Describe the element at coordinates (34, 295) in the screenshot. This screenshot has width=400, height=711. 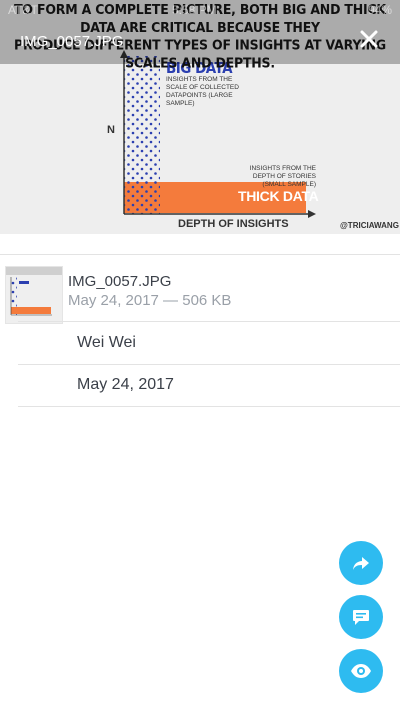
I see `file-thumbnail` at that location.